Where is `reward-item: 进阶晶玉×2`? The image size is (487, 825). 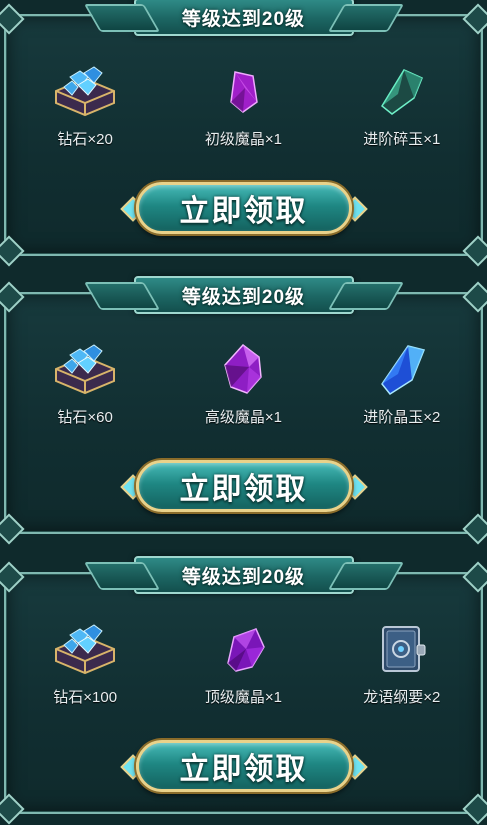 reward-item: 进阶晶玉×2 is located at coordinates (402, 382).